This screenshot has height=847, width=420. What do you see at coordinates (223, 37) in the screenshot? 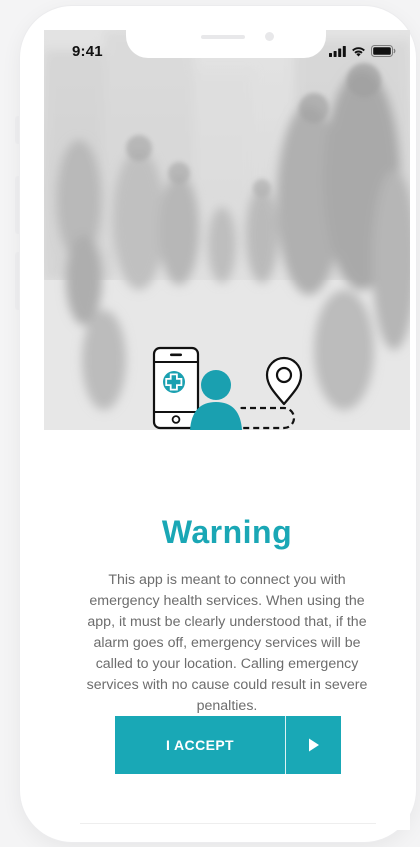
I see `speaker-grille` at bounding box center [223, 37].